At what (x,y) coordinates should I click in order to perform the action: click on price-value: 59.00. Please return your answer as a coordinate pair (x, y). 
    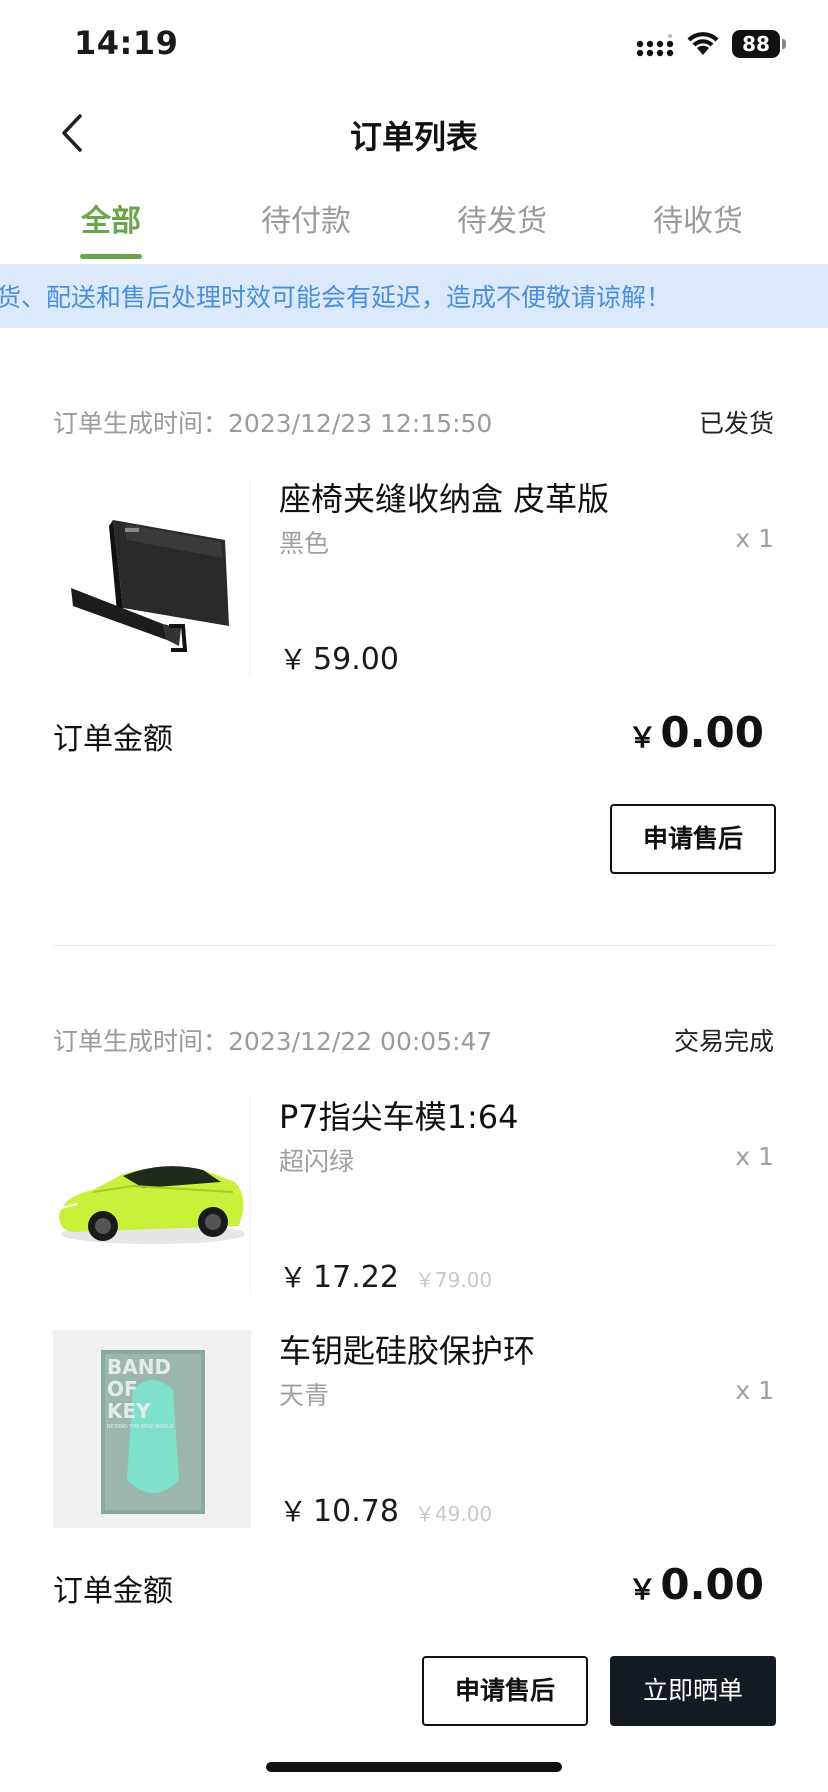
    Looking at the image, I should click on (356, 659).